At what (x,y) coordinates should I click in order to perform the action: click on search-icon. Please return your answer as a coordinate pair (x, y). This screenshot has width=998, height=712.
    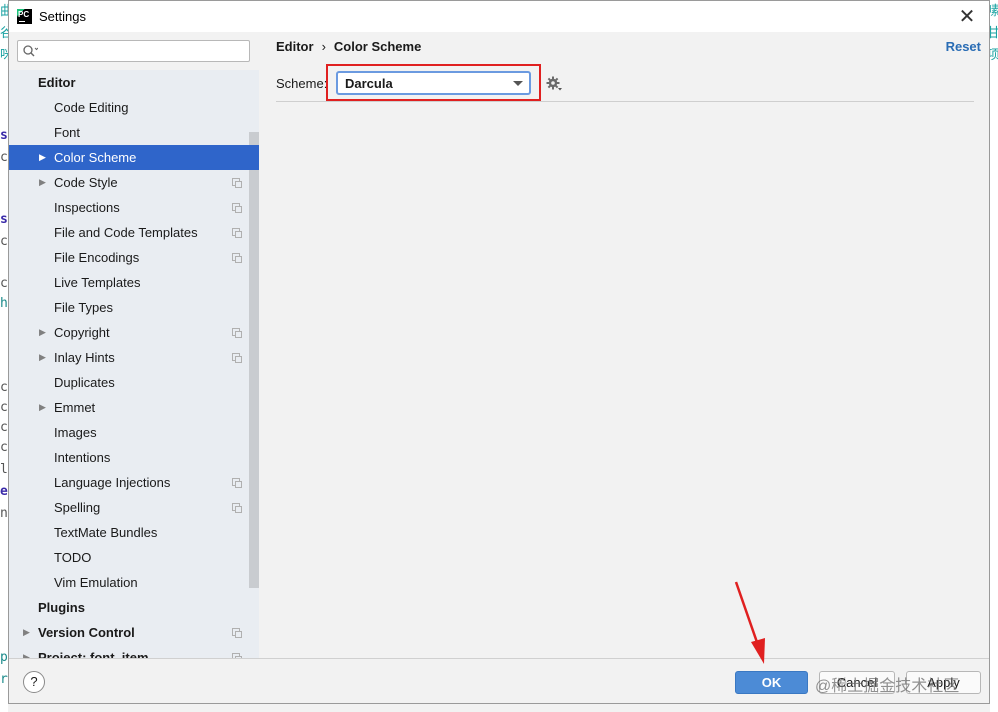
    Looking at the image, I should click on (30, 51).